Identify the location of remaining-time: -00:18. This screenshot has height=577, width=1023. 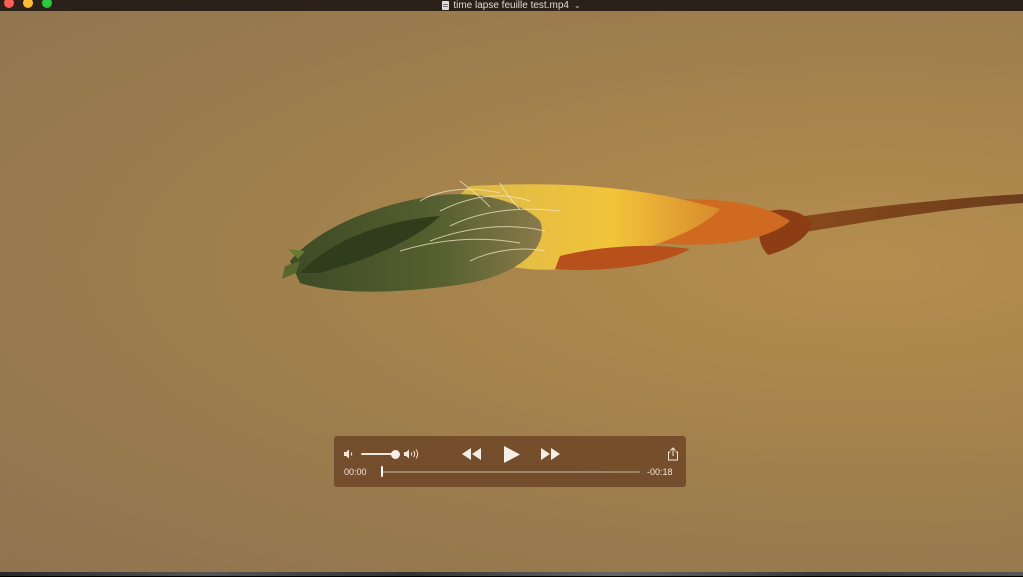
(660, 472).